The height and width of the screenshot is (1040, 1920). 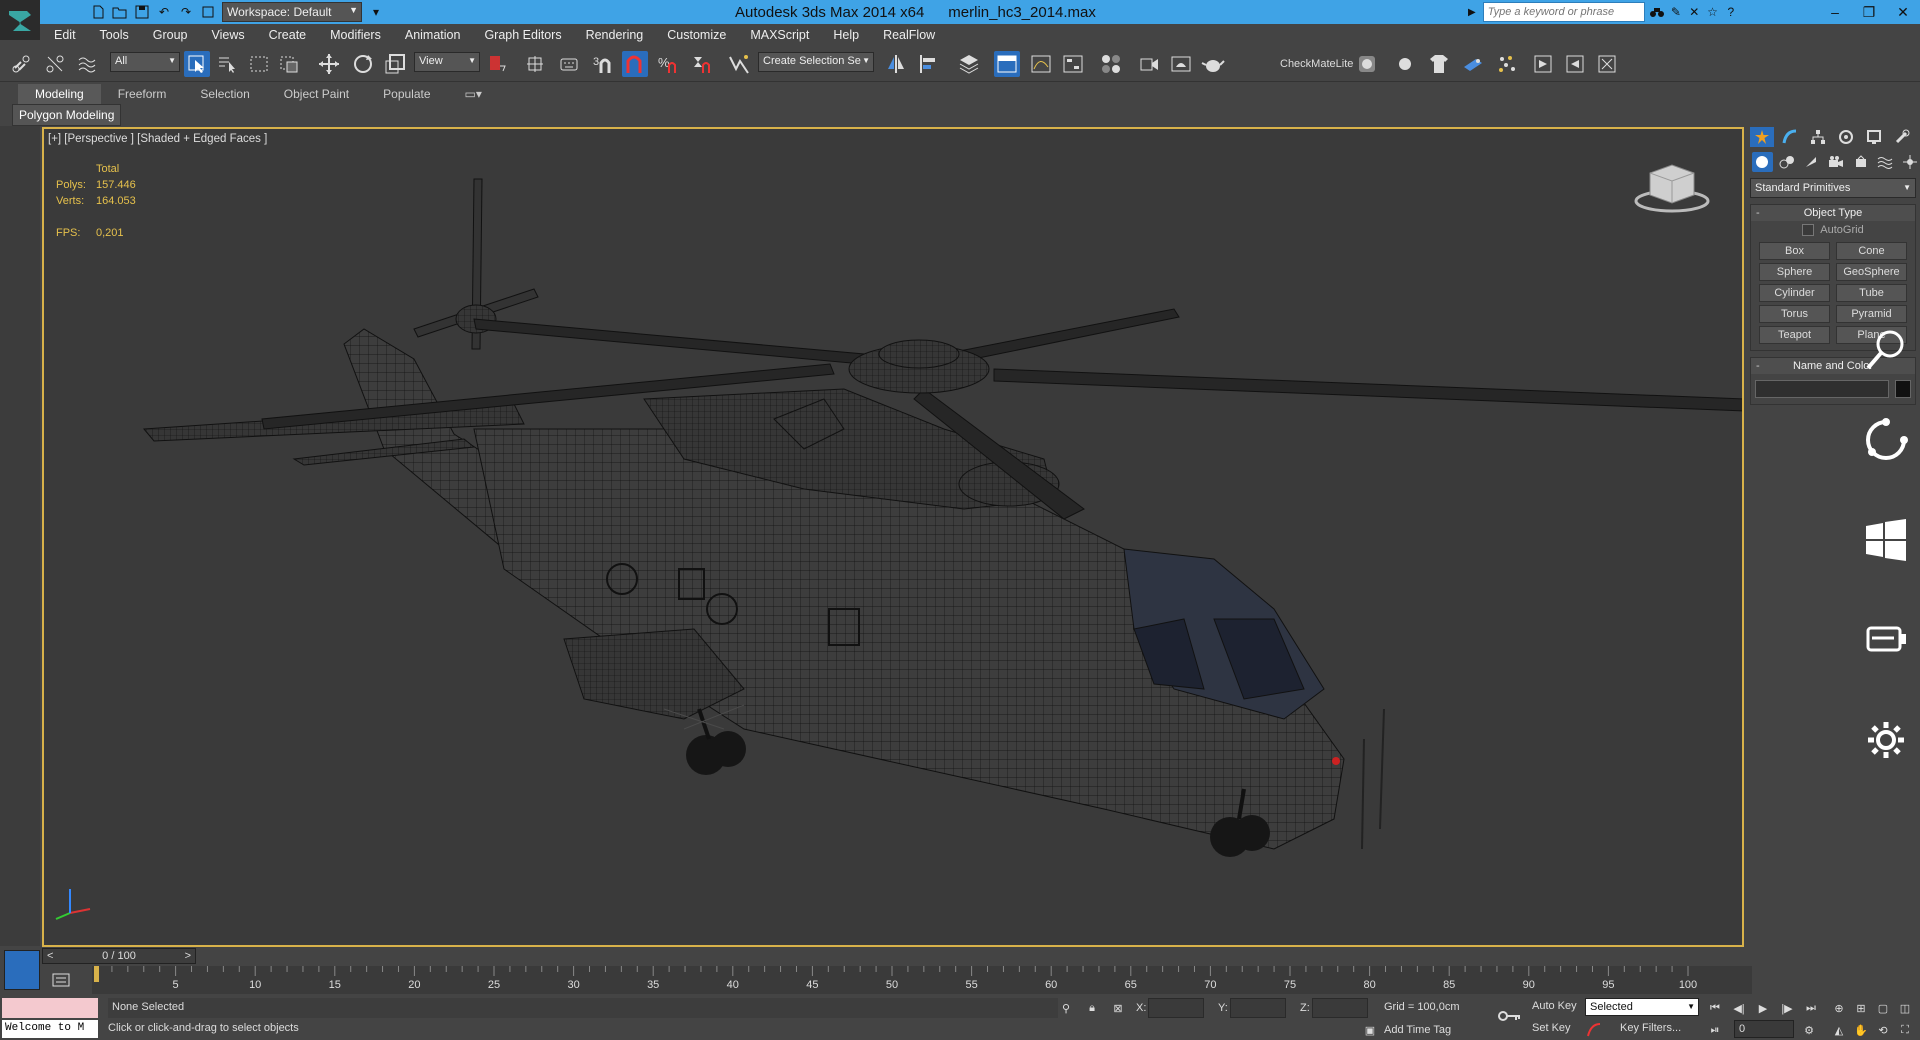 What do you see at coordinates (696, 35) in the screenshot?
I see `menu-customize: Customize` at bounding box center [696, 35].